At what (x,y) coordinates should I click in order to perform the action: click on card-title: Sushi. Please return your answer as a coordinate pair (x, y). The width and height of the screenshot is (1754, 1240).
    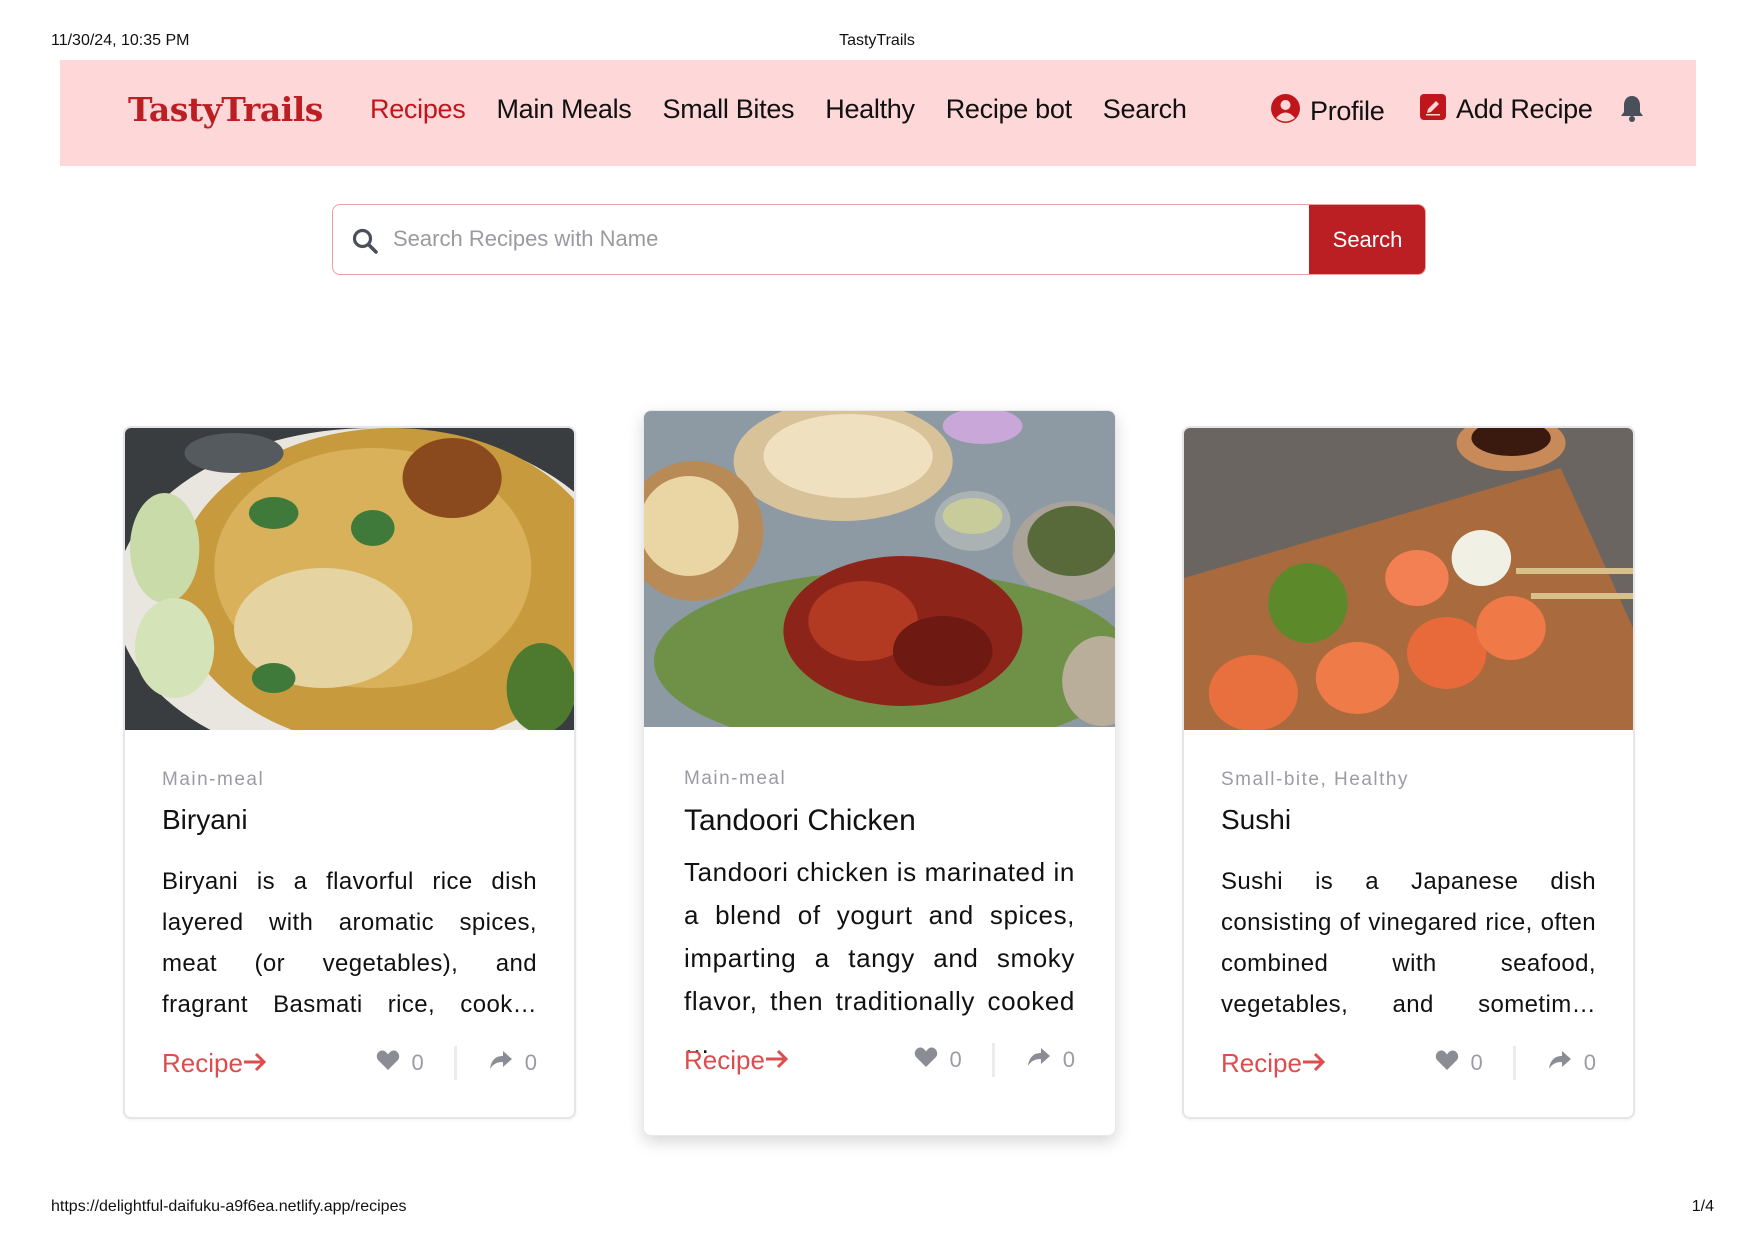
    Looking at the image, I should click on (1256, 819).